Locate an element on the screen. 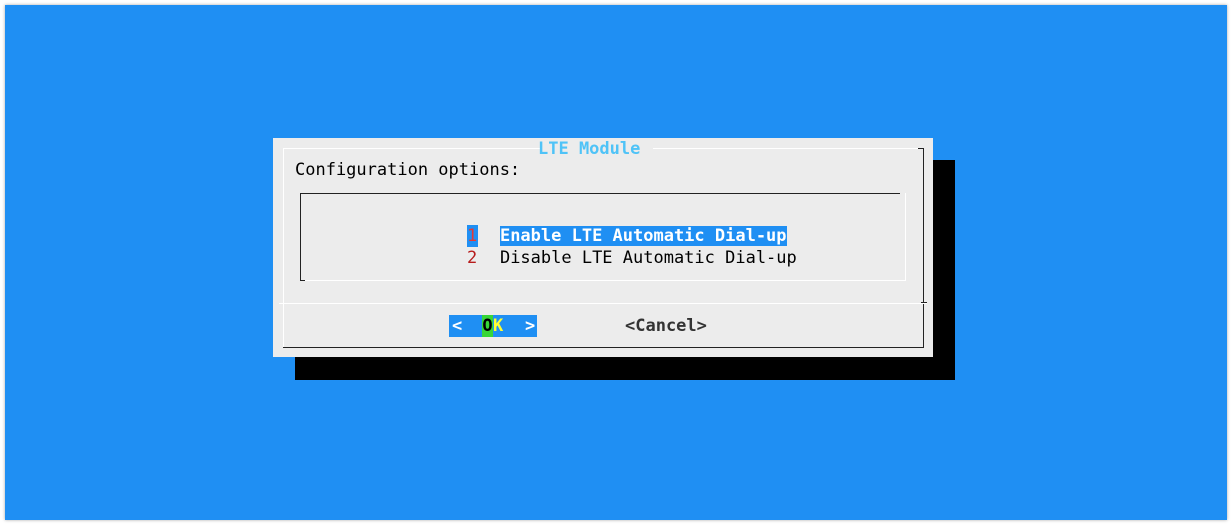 This screenshot has height=528, width=1232. ok-button-hotkey: O is located at coordinates (487, 326).